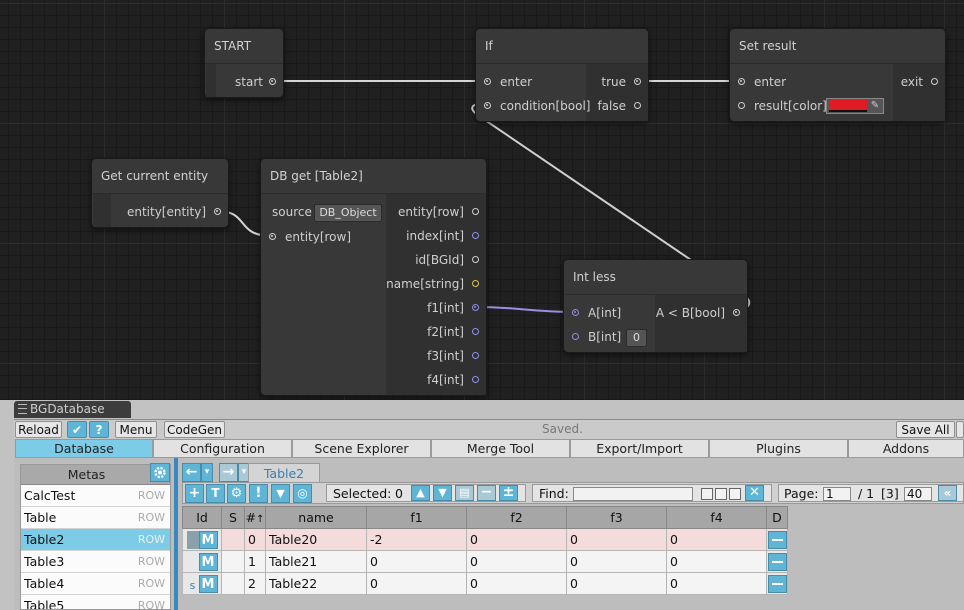 The width and height of the screenshot is (964, 610). I want to click on filter-icon: ▼, so click(280, 493).